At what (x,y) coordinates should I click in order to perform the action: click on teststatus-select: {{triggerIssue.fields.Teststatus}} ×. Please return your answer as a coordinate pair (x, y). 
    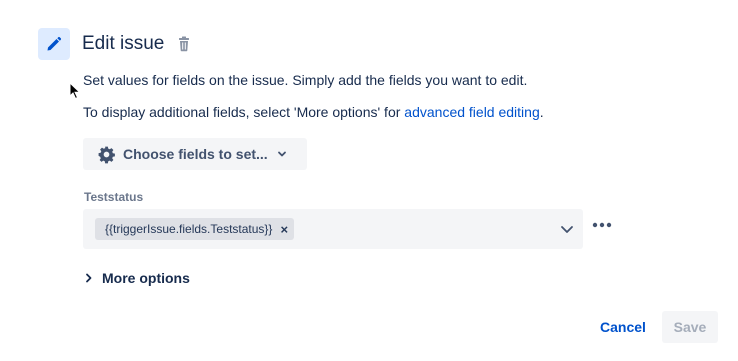
    Looking at the image, I should click on (333, 229).